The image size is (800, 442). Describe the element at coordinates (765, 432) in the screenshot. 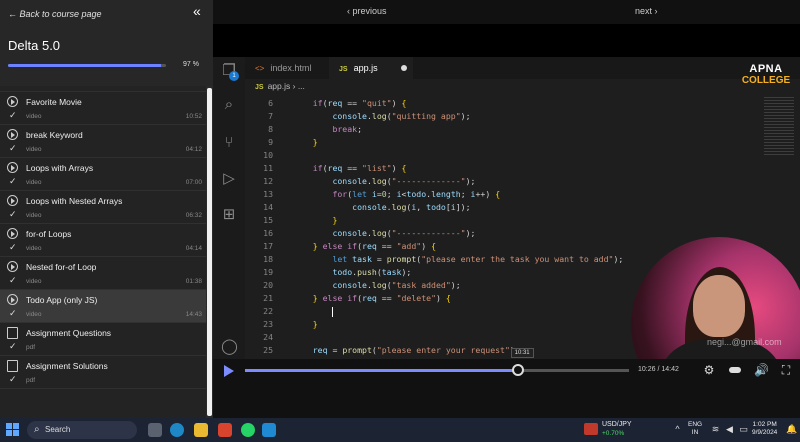

I see `clock-date: 9/9/2024` at that location.